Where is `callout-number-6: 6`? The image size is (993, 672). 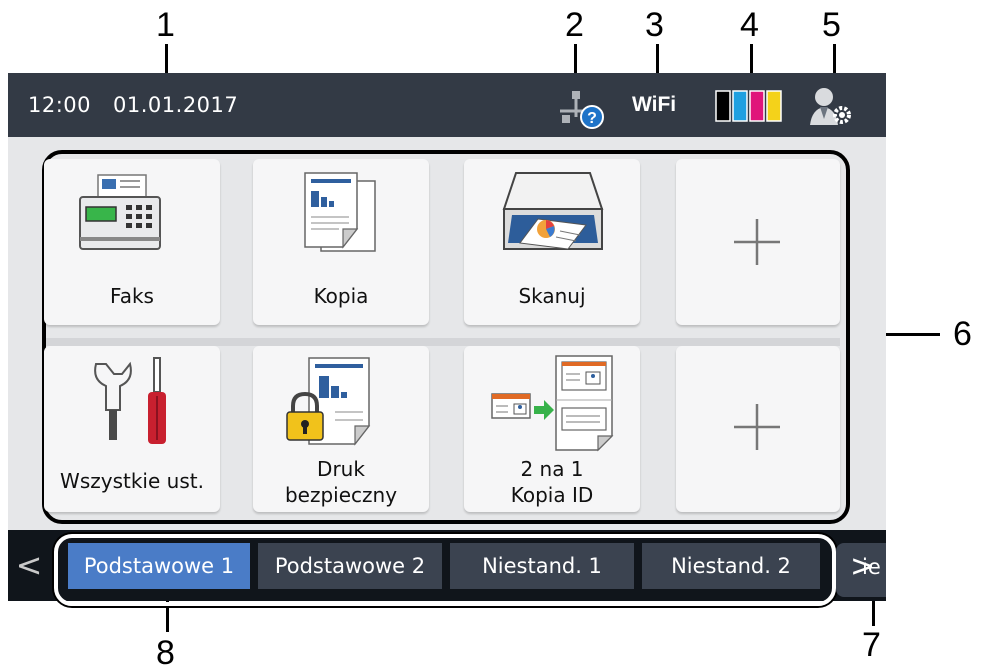 callout-number-6: 6 is located at coordinates (962, 334).